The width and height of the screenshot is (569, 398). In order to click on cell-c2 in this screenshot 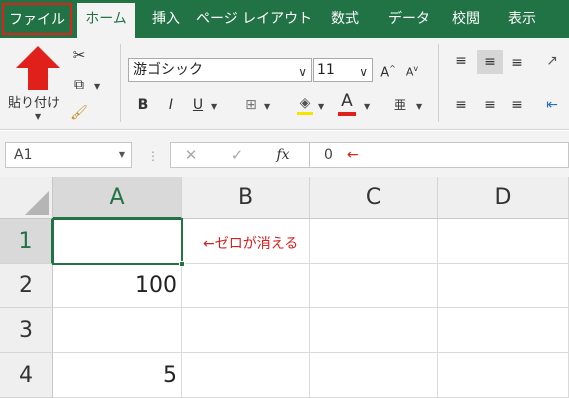, I will do `click(374, 286)`.